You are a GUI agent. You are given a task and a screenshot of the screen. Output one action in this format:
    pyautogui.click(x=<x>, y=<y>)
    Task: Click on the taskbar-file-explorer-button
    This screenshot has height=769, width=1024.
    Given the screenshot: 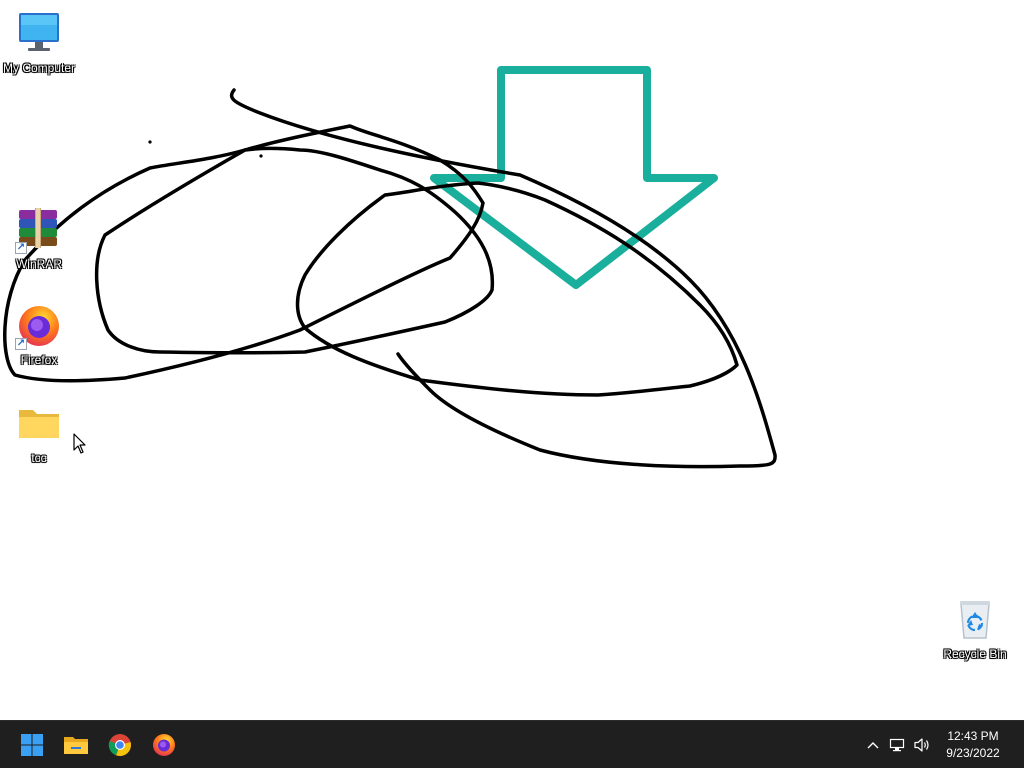 What is the action you would take?
    pyautogui.click(x=76, y=745)
    